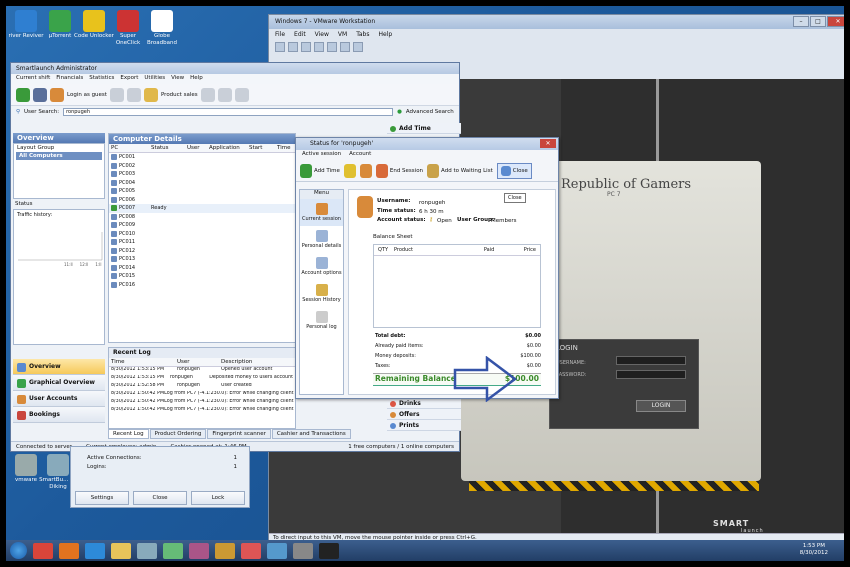 This screenshot has width=850, height=567. What do you see at coordinates (399, 112) in the screenshot?
I see `go-icon: ●` at bounding box center [399, 112].